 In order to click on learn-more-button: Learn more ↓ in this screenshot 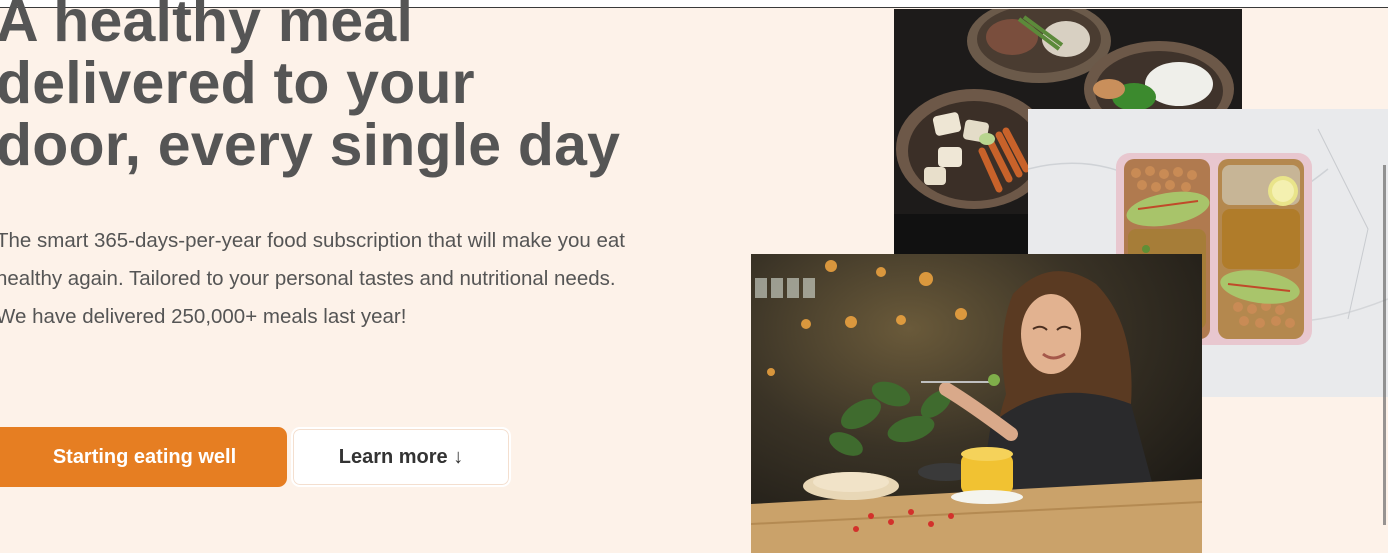, I will do `click(401, 457)`.